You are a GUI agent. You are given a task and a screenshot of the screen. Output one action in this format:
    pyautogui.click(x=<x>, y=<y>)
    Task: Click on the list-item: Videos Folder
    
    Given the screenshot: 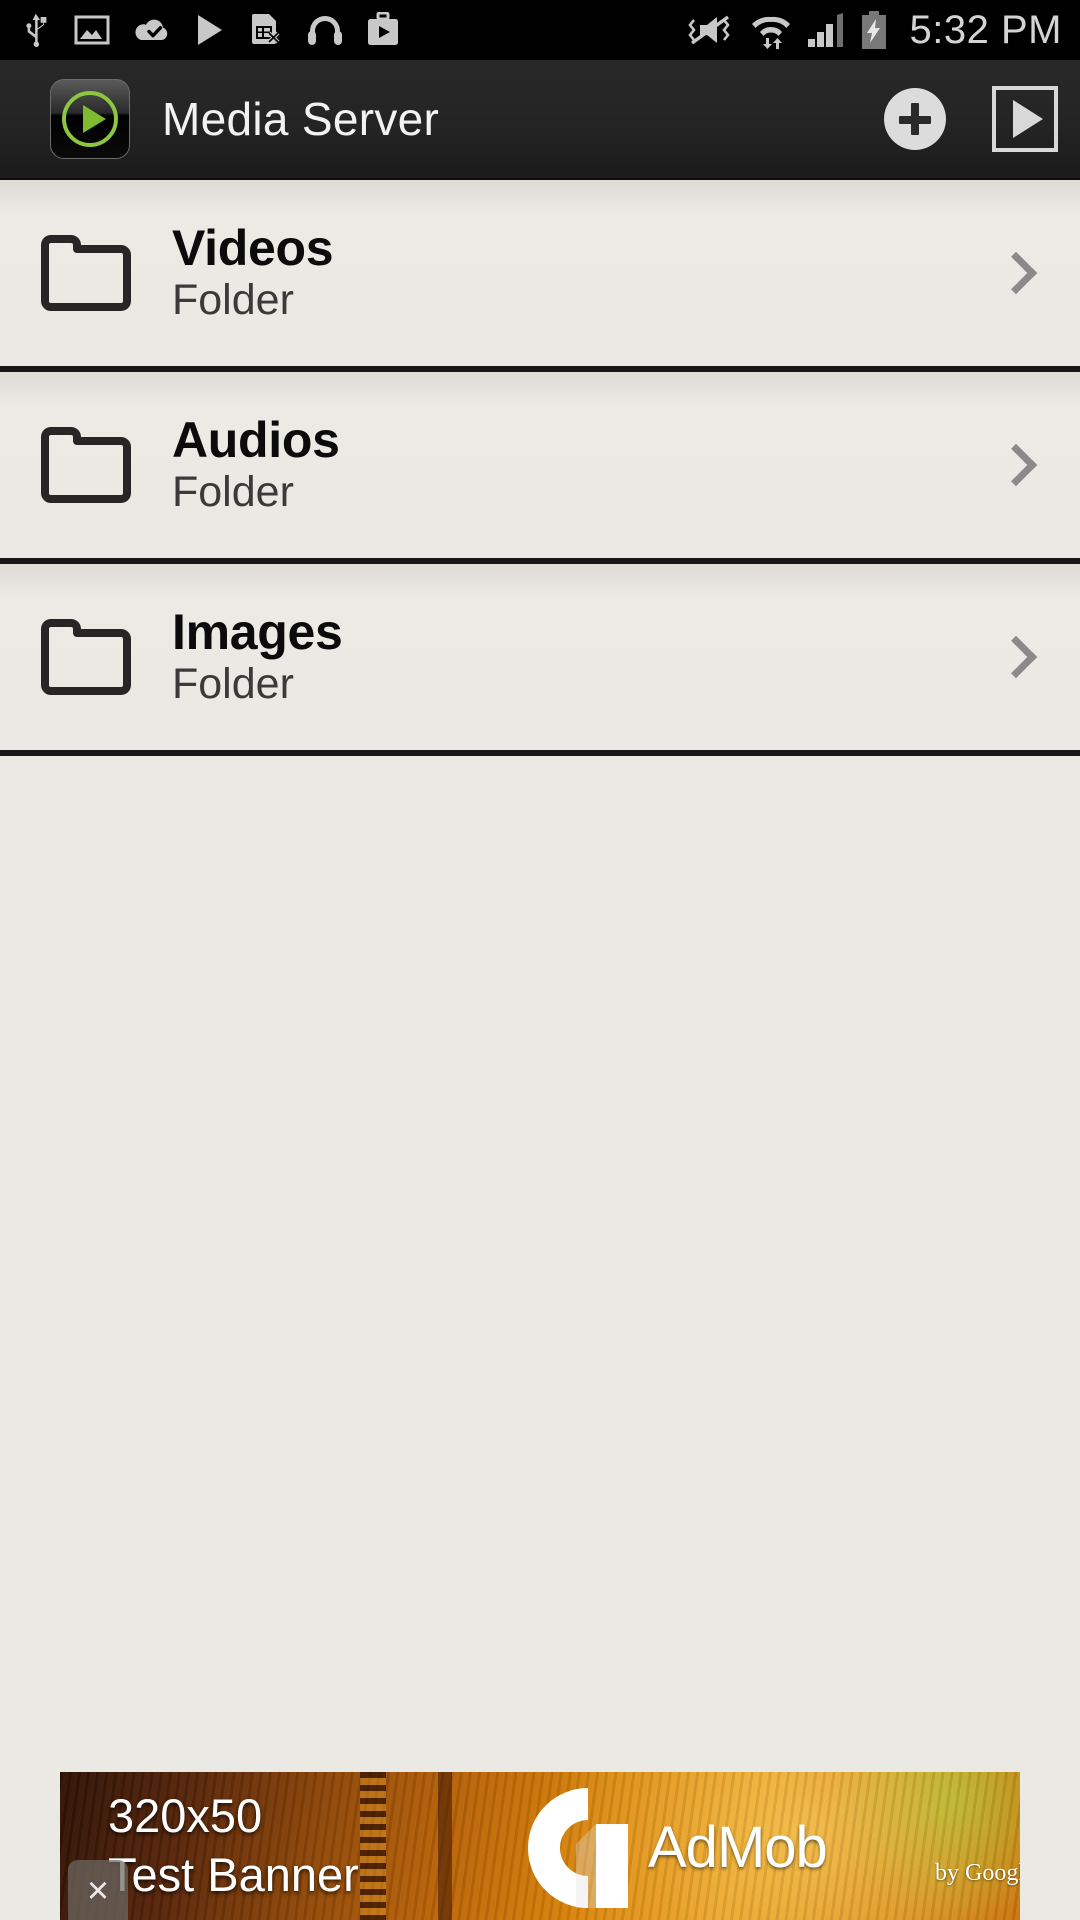 What is the action you would take?
    pyautogui.click(x=540, y=276)
    